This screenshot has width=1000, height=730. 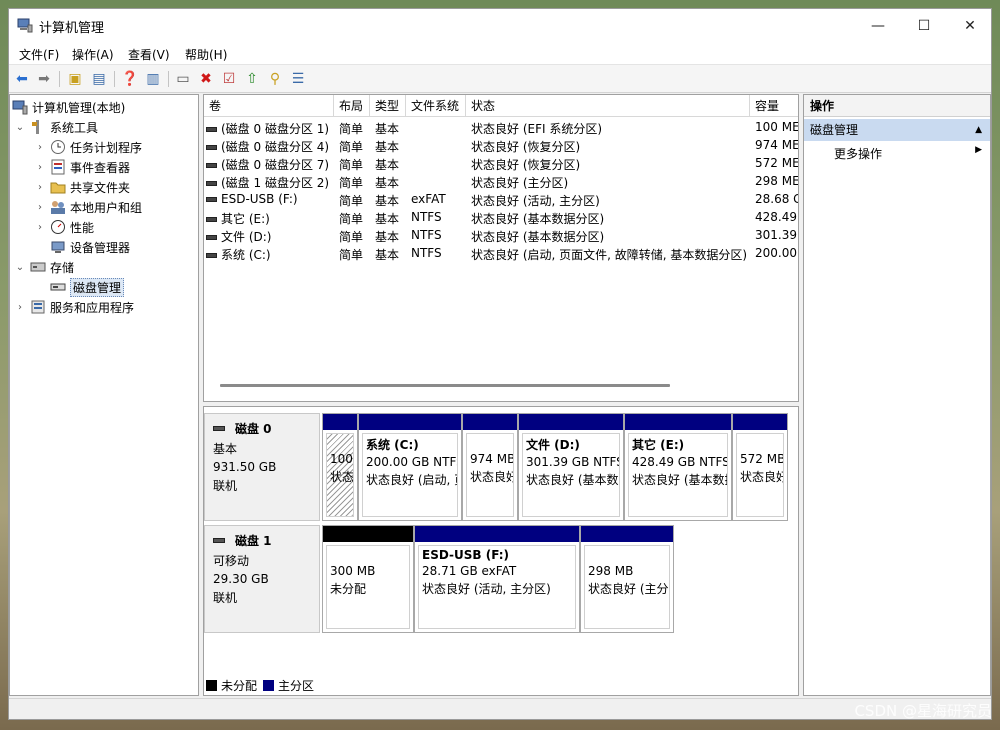 What do you see at coordinates (497, 579) in the screenshot?
I see `partition-block: ESD-USB (F:) 28.71 GB exFAT 状态良好 (活动, 主分区)` at bounding box center [497, 579].